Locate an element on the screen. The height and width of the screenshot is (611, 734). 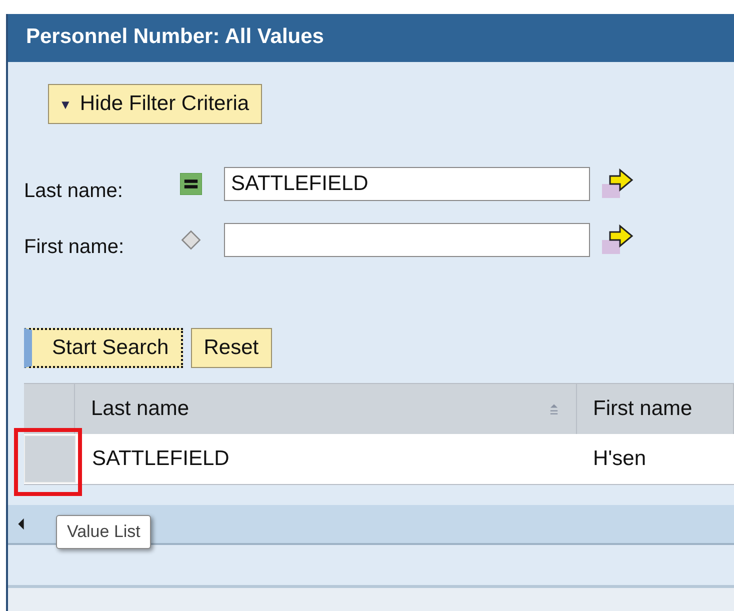
tooltip: Value List is located at coordinates (104, 532).